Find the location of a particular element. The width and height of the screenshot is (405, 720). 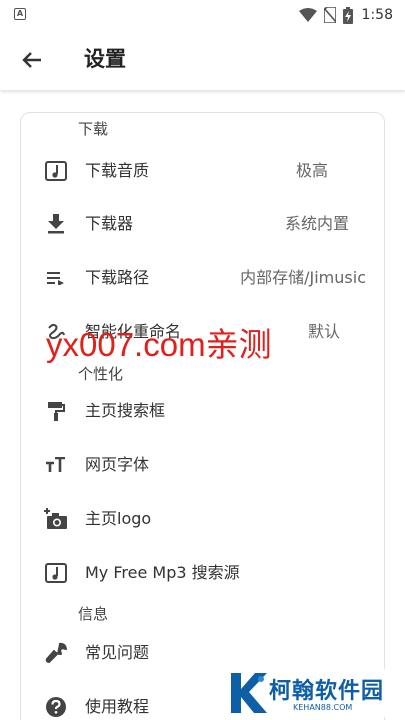

setting-label: 下载路径 is located at coordinates (117, 277).